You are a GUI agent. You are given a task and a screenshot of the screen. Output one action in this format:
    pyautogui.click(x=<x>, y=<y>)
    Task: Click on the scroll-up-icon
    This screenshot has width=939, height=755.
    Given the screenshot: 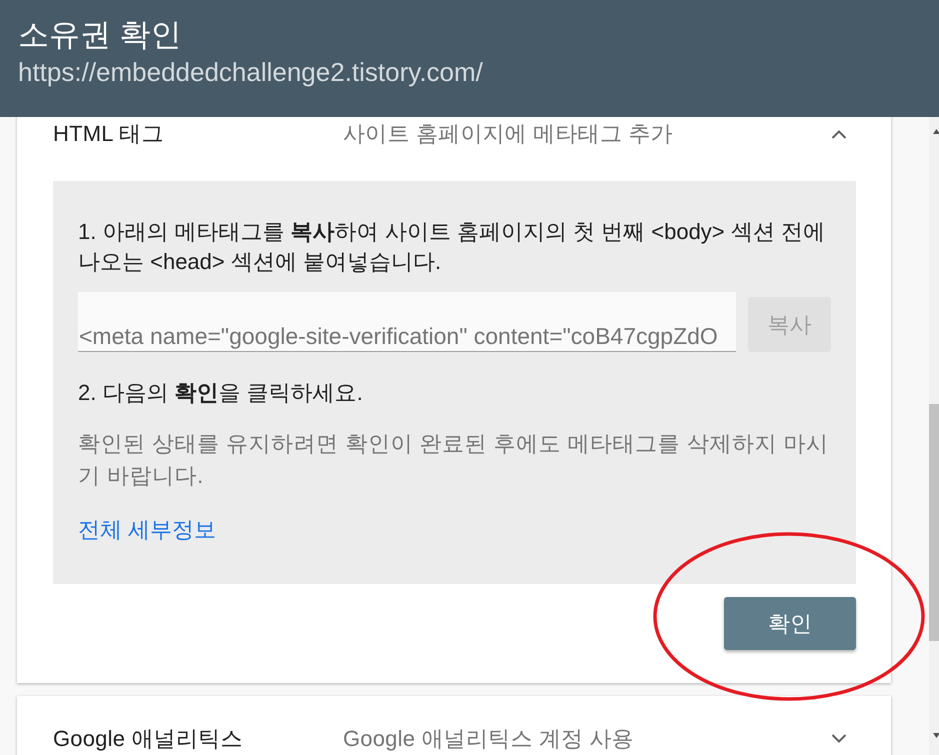 What is the action you would take?
    pyautogui.click(x=935, y=131)
    